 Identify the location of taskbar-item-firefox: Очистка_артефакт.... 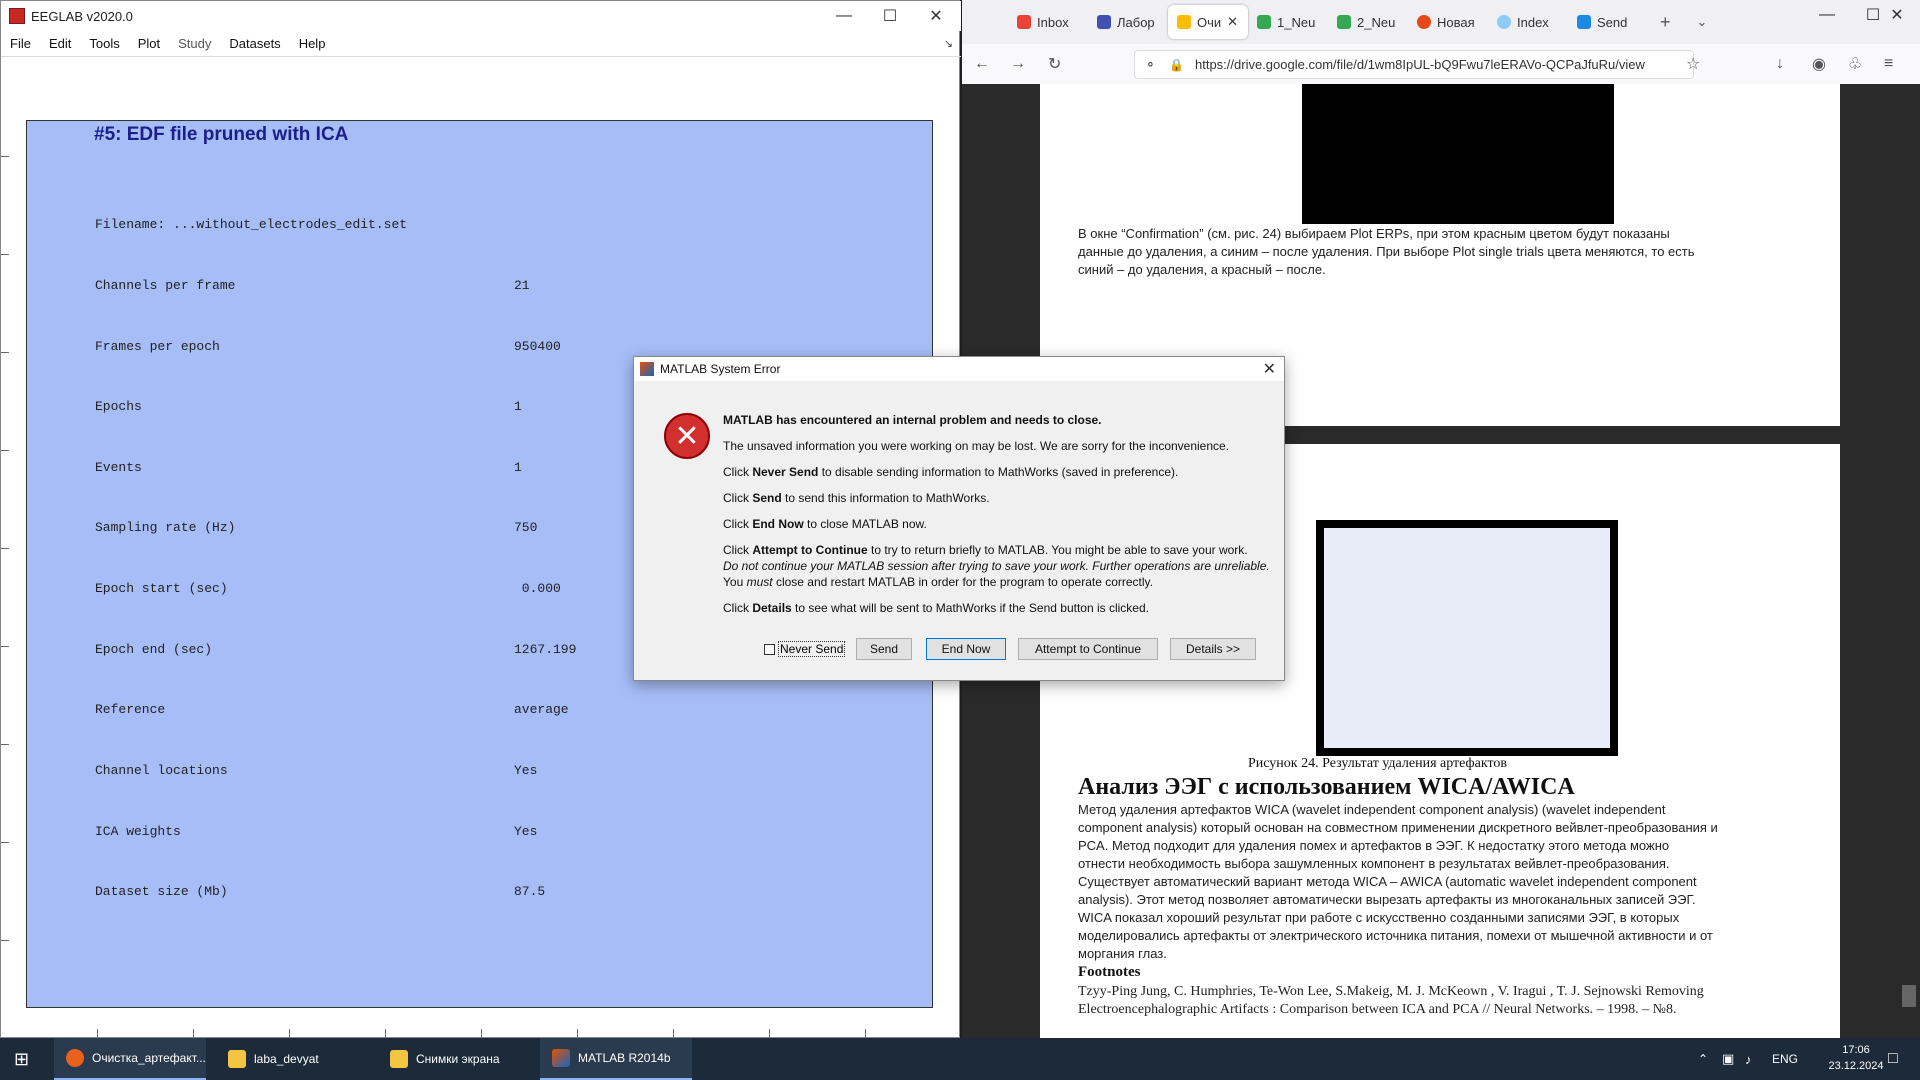
(130, 1059).